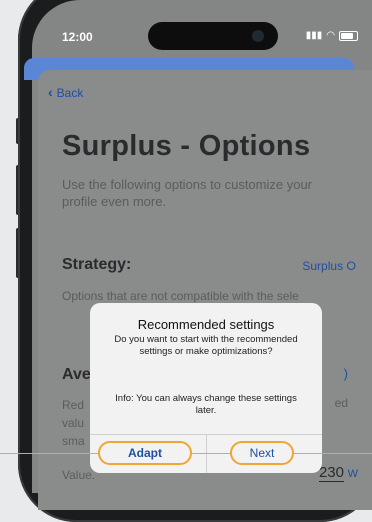 The height and width of the screenshot is (522, 372). I want to click on status-icons: ▮▮▮ ◠, so click(332, 35).